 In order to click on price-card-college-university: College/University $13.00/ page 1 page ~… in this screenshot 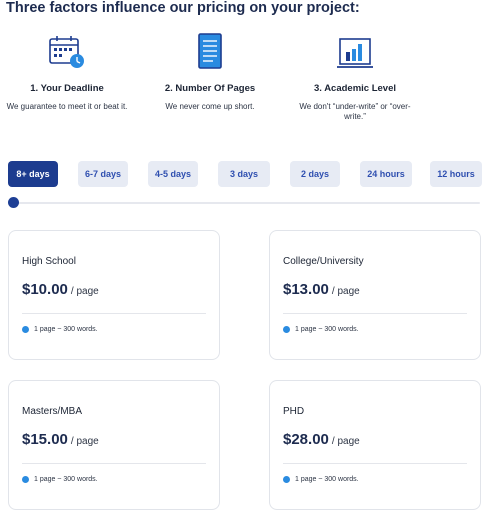, I will do `click(375, 295)`.